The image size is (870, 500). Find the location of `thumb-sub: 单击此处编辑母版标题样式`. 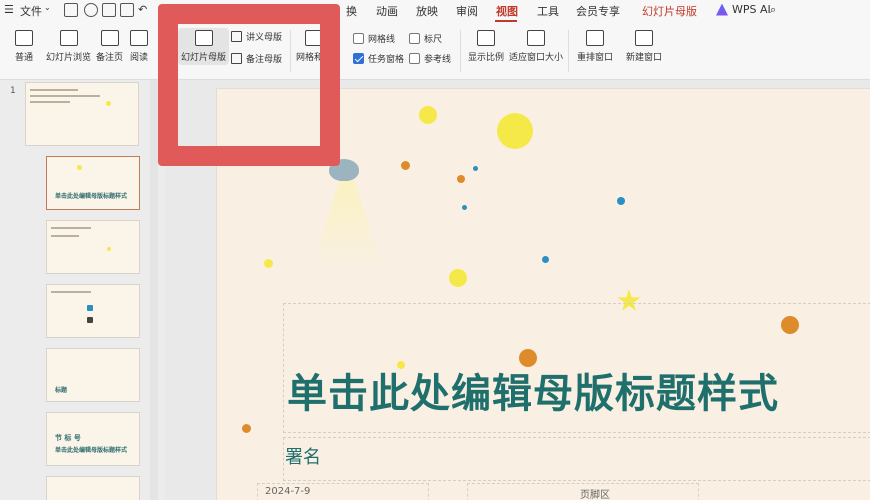

thumb-sub: 单击此处编辑母版标题样式 is located at coordinates (91, 450).